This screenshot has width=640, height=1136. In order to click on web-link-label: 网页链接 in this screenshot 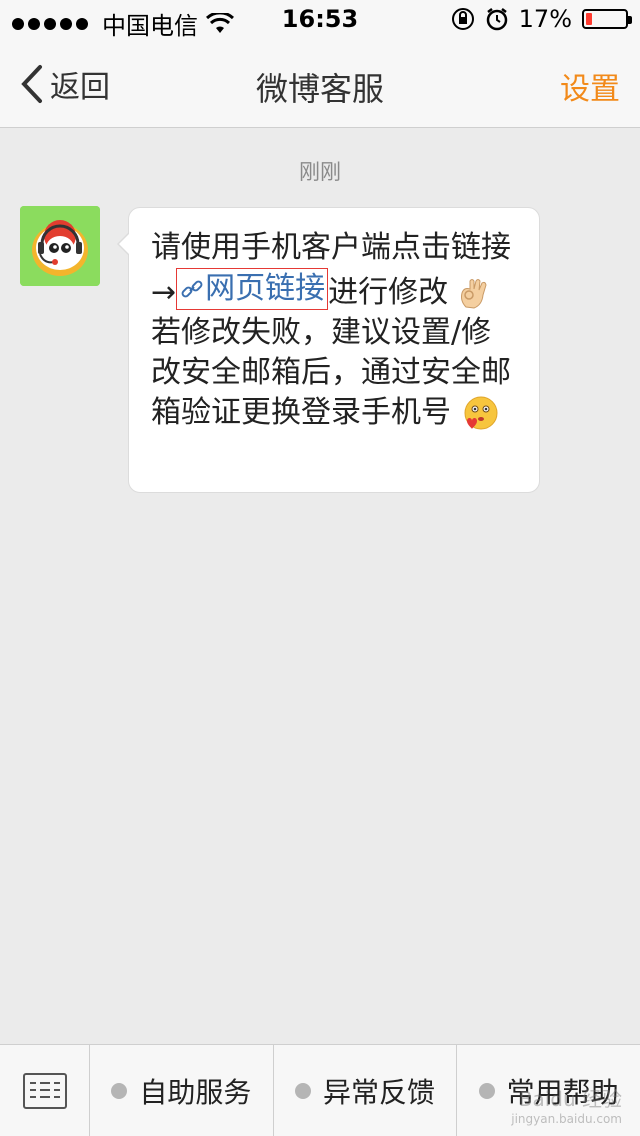, I will do `click(265, 288)`.